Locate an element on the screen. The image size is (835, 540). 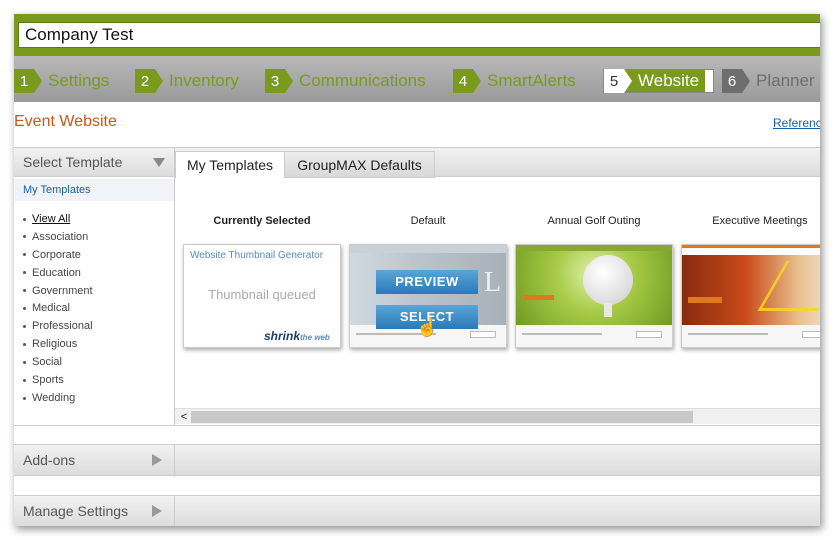
template-tabs: My Templates GroupMAX Defaults is located at coordinates (497, 162).